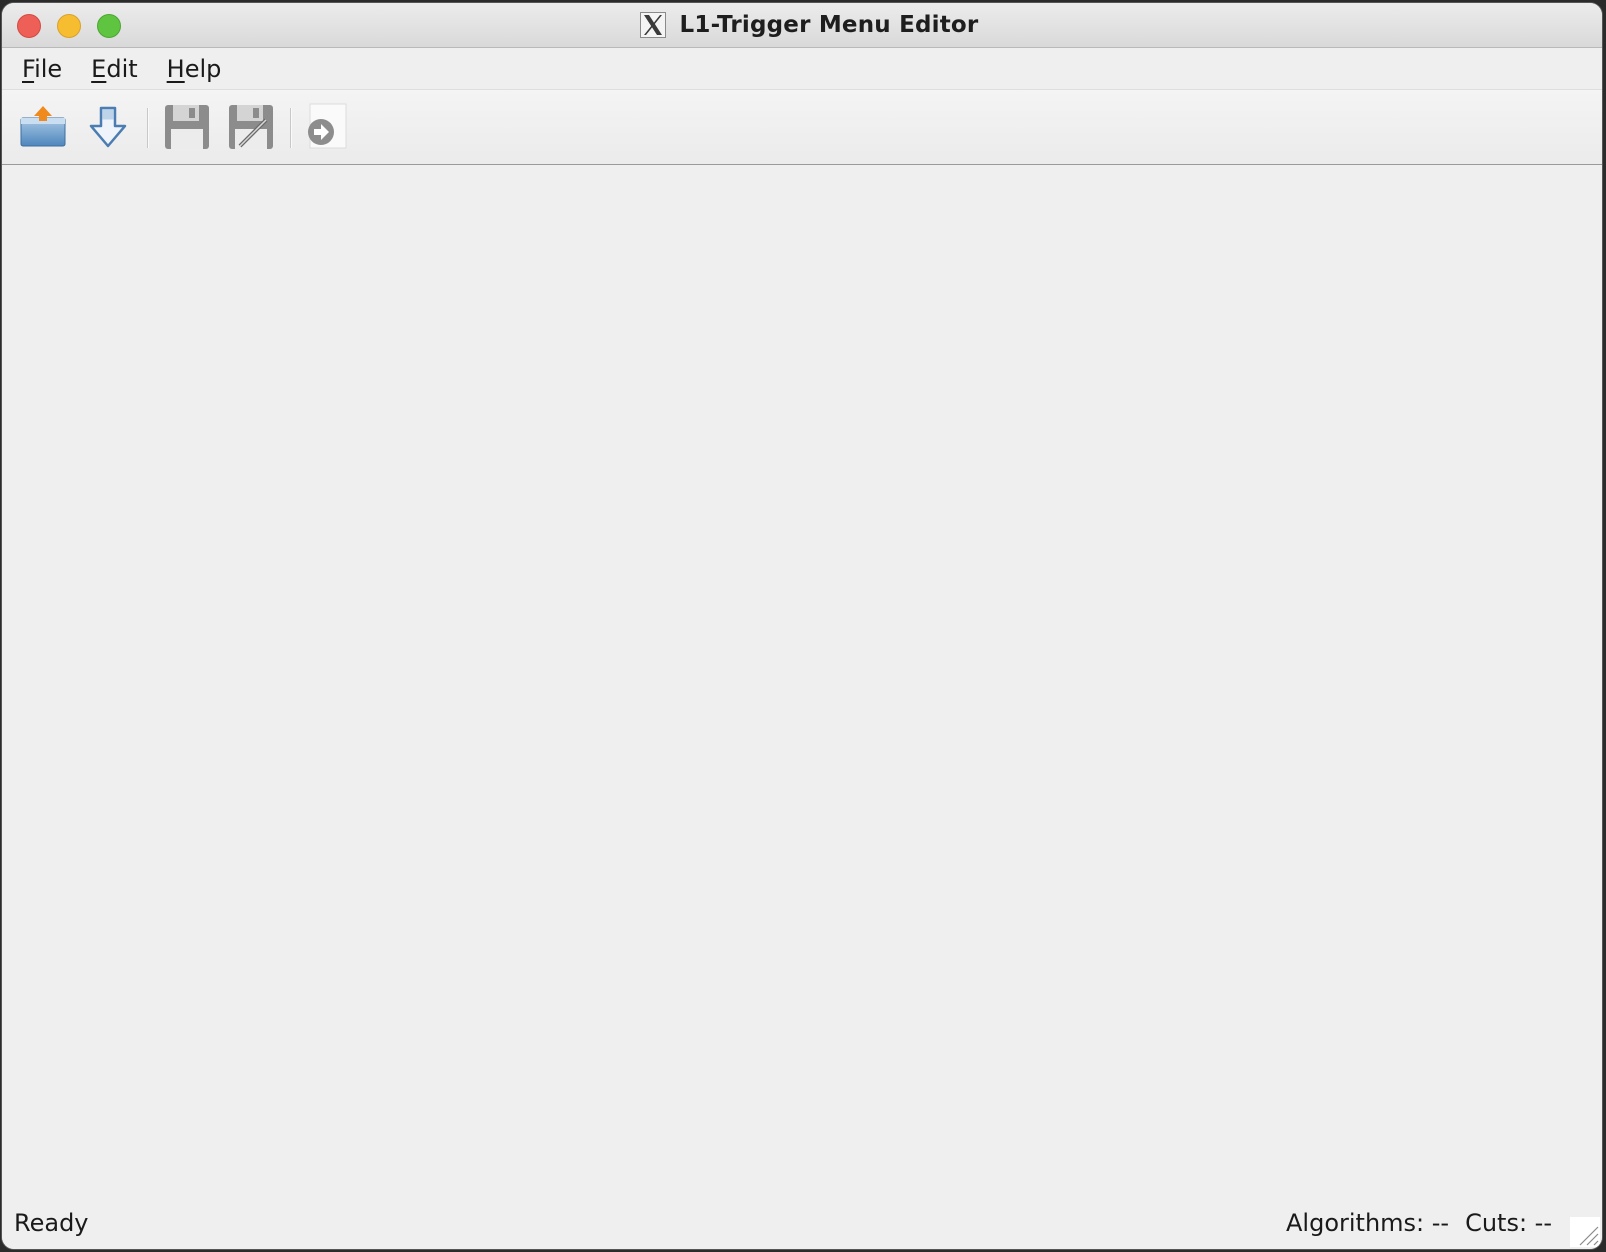 This screenshot has height=1252, width=1606. I want to click on algorithms-count: Algorithms: --, so click(1368, 1223).